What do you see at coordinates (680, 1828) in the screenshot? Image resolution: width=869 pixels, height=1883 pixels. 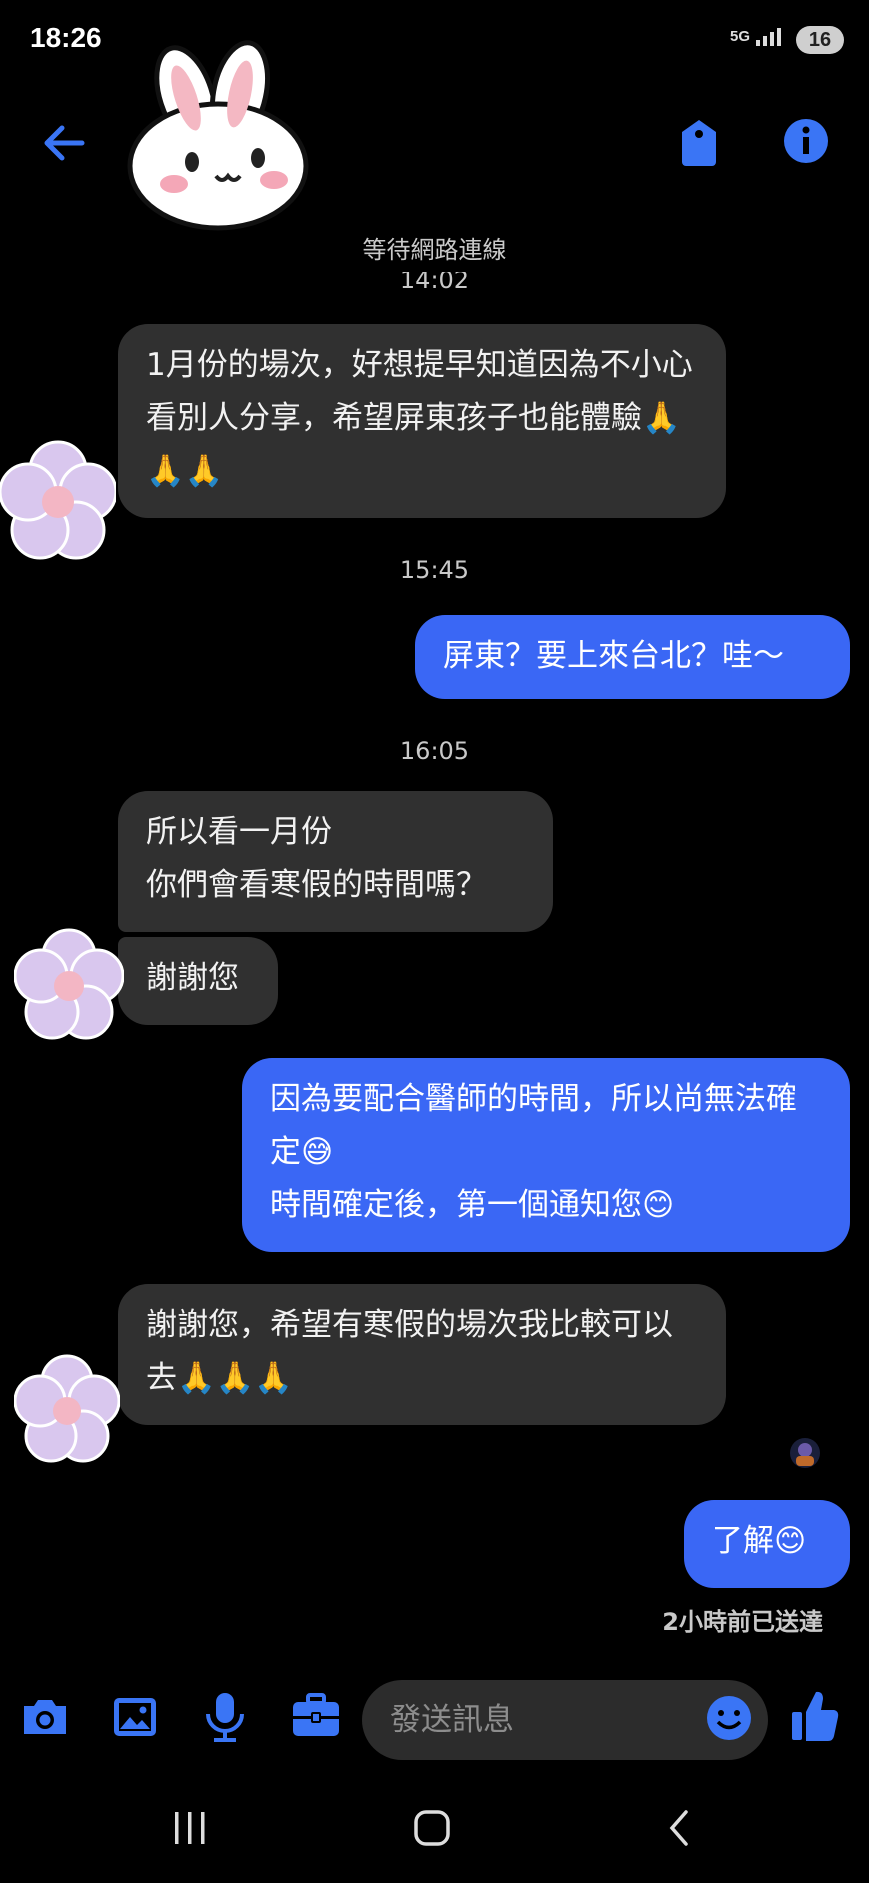 I see `nav-back-icon` at bounding box center [680, 1828].